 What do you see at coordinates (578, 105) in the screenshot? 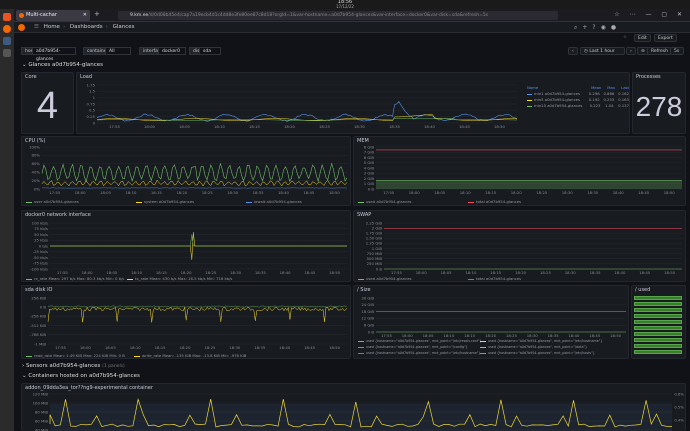
I see `legend-row: min15 a0d7b954-glances 0.223 1.04 0.137` at bounding box center [578, 105].